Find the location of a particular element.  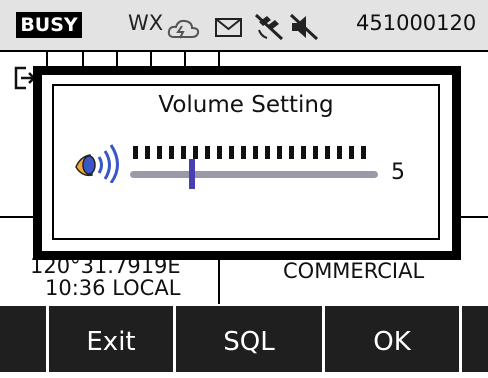

mmsi-number: 451000120 is located at coordinates (416, 23).